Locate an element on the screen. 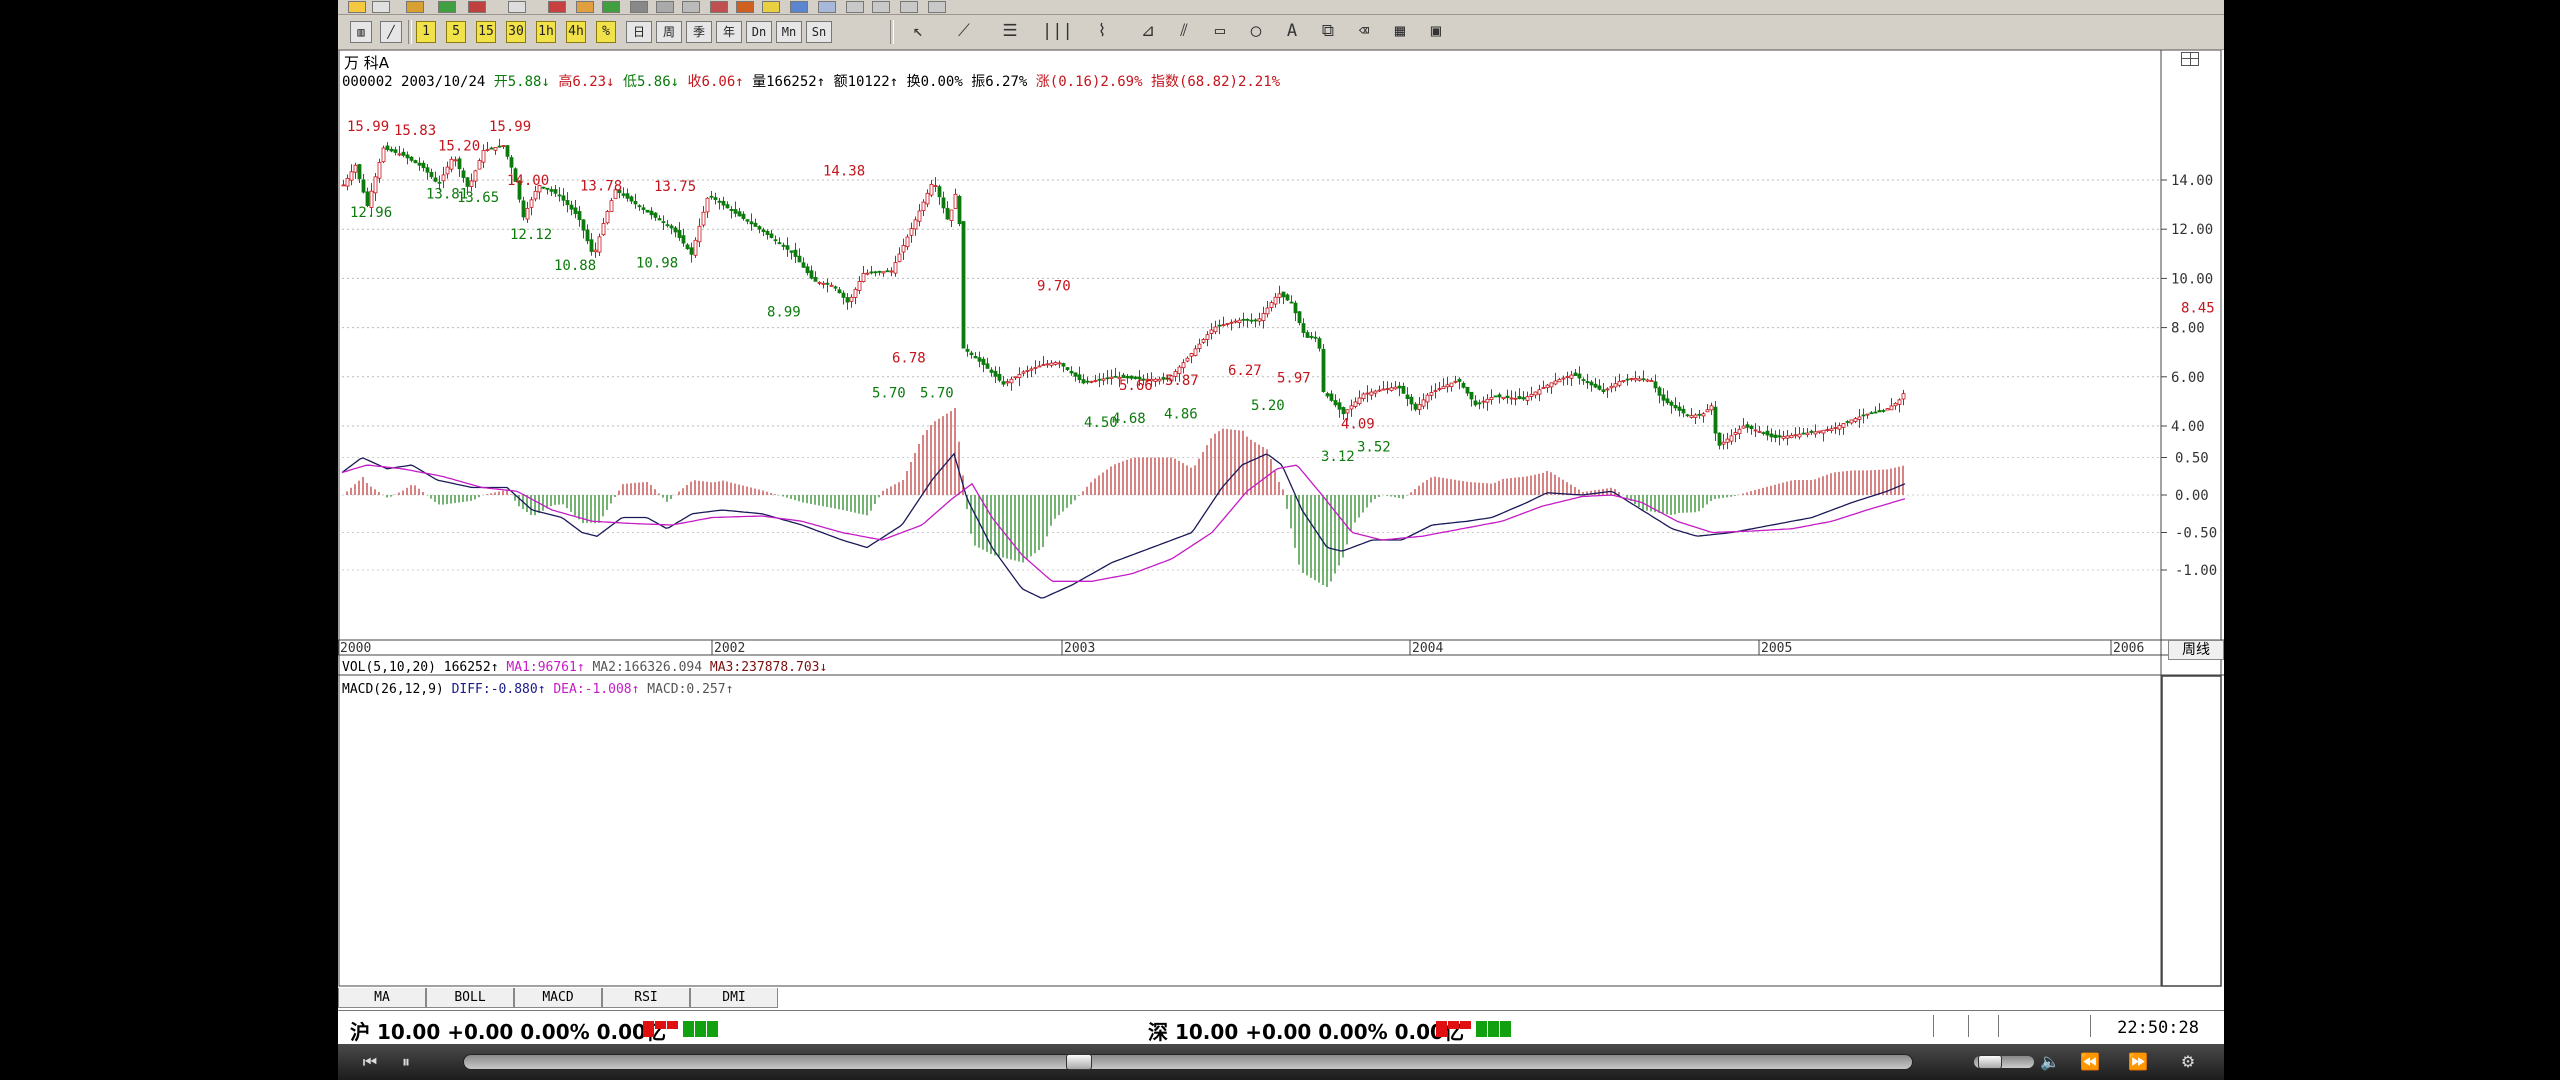  toolbar-icon-add is located at coordinates (447, 7).